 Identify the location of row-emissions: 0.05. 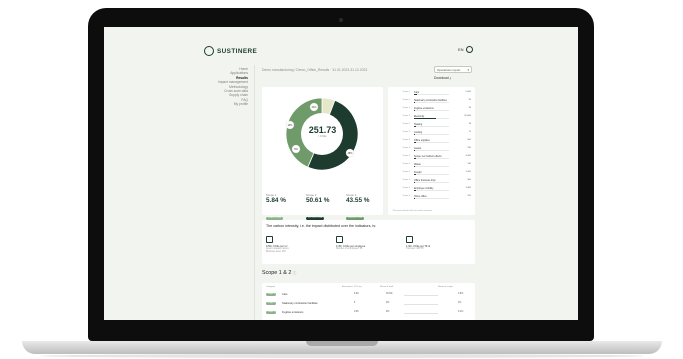
(356, 312).